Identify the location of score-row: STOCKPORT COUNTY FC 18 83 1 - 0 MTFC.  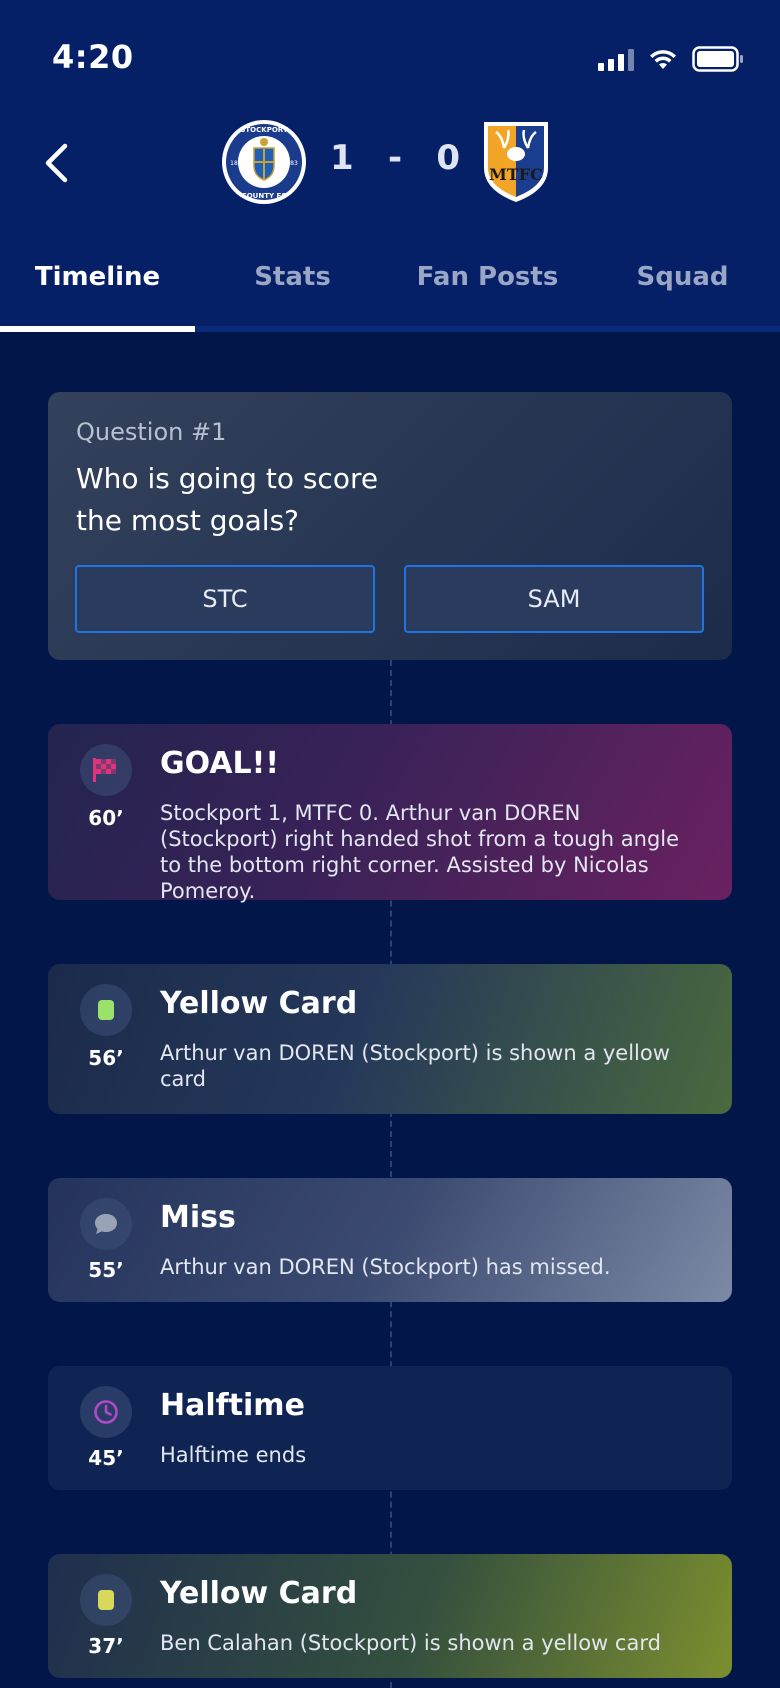
(390, 163).